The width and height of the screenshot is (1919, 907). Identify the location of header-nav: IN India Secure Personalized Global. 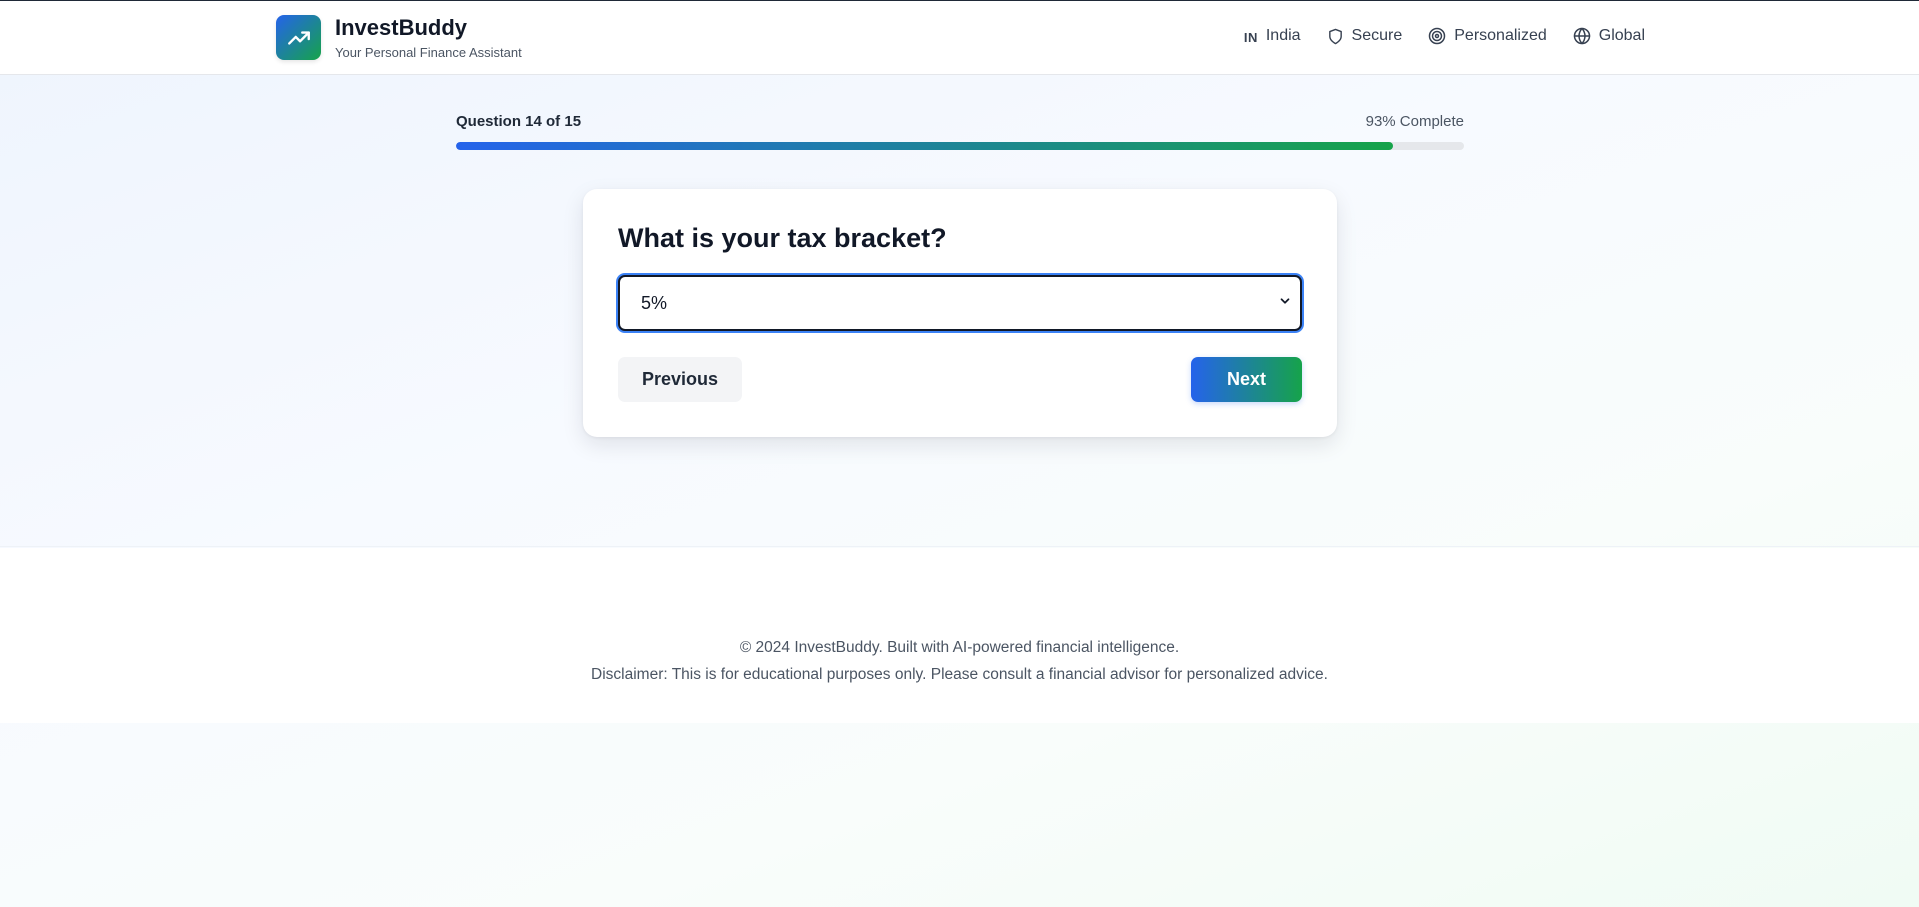
(1444, 36).